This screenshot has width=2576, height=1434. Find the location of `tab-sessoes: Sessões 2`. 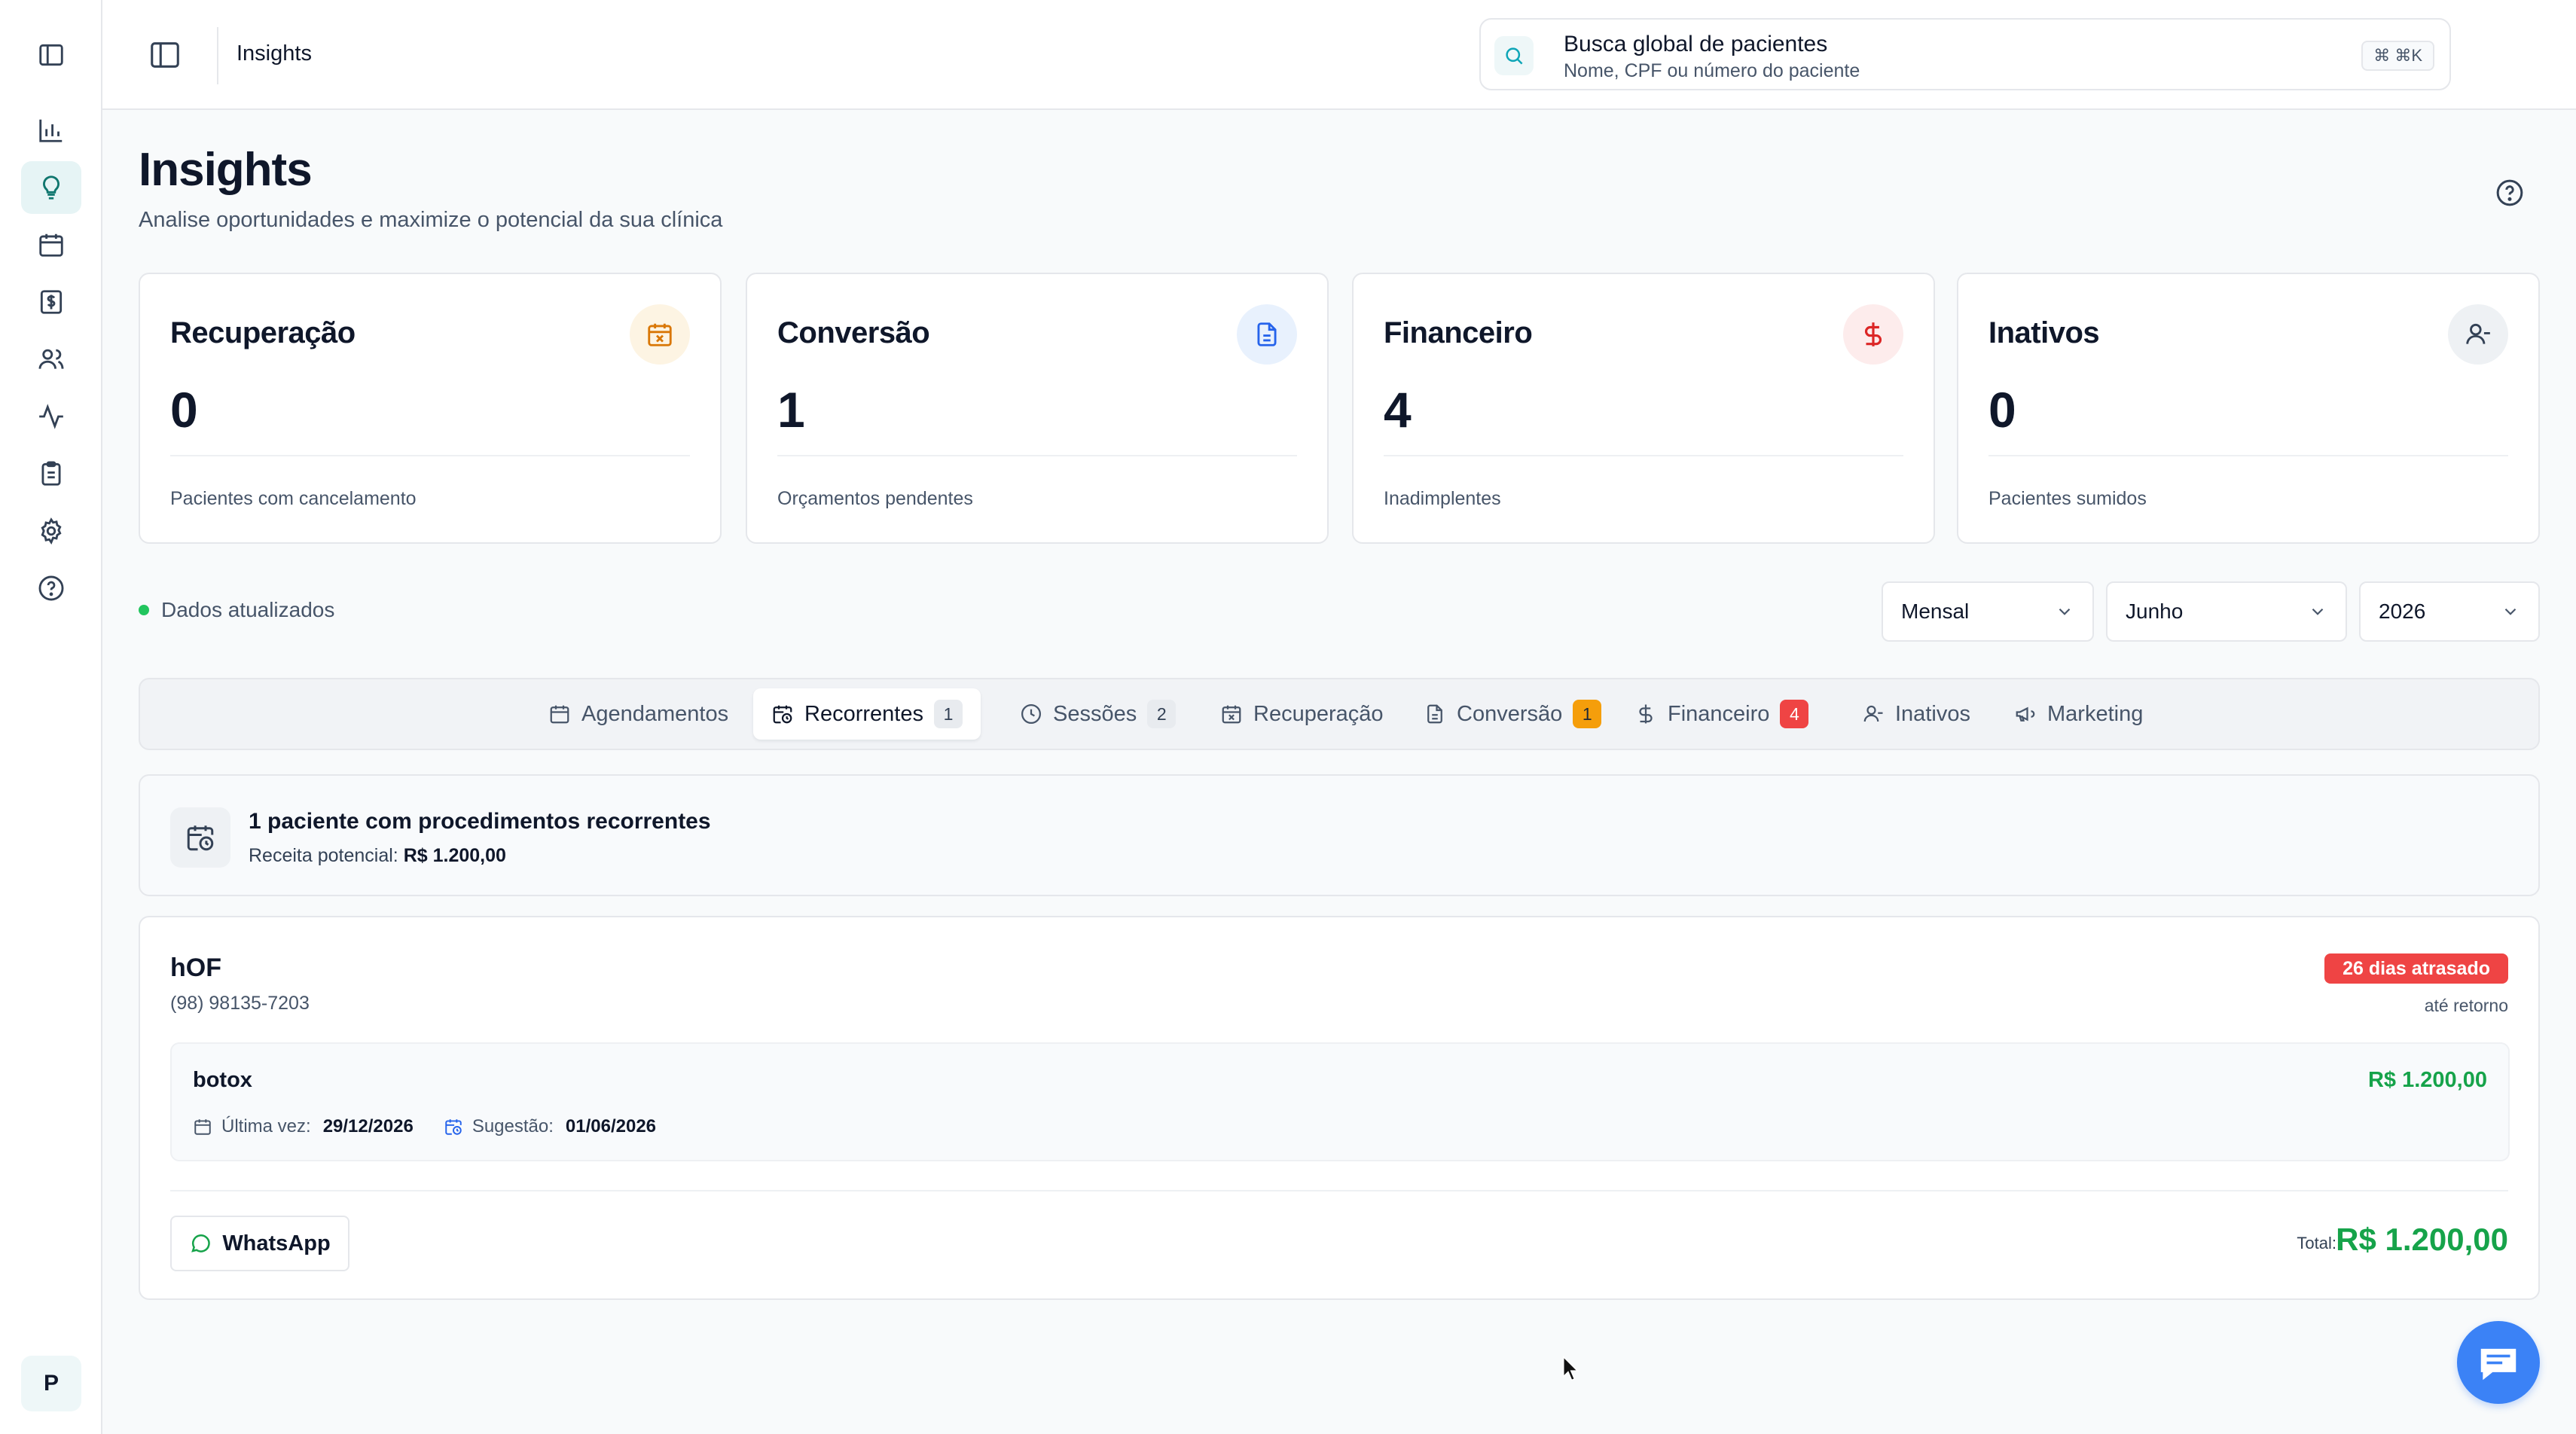

tab-sessoes: Sessões 2 is located at coordinates (1098, 714).